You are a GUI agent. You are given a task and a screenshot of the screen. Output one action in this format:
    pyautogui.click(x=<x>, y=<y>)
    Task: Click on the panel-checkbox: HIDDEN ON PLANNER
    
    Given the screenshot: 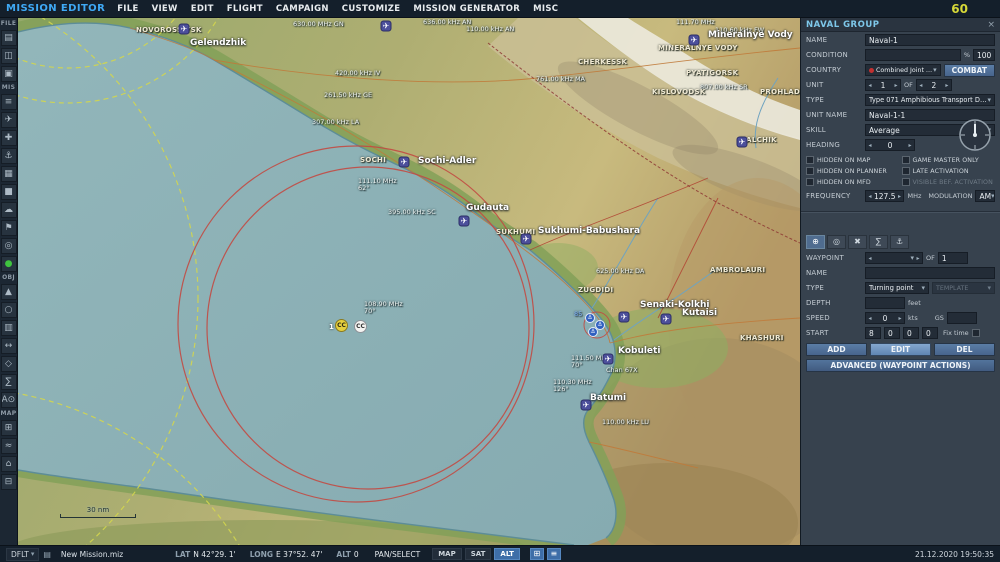 What is the action you would take?
    pyautogui.click(x=853, y=171)
    